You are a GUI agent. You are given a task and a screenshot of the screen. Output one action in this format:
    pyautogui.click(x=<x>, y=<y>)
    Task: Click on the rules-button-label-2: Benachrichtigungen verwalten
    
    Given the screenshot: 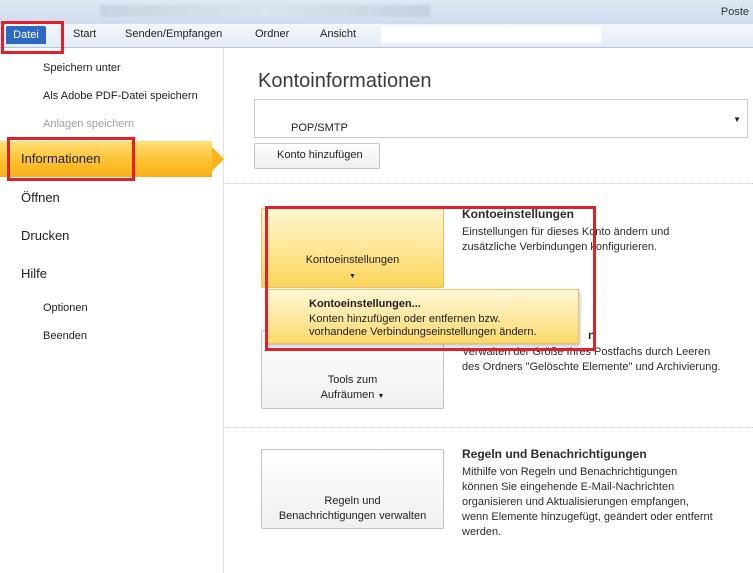 What is the action you would take?
    pyautogui.click(x=352, y=516)
    